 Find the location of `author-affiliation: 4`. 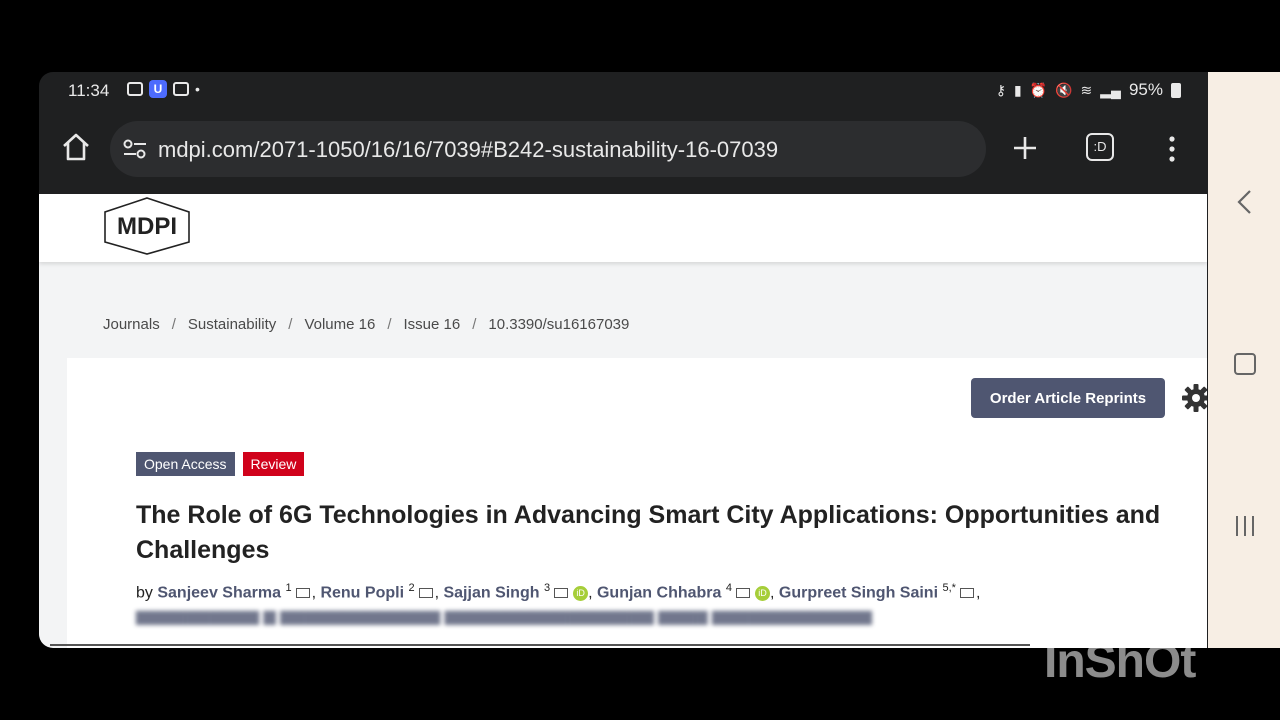

author-affiliation: 4 is located at coordinates (728, 588).